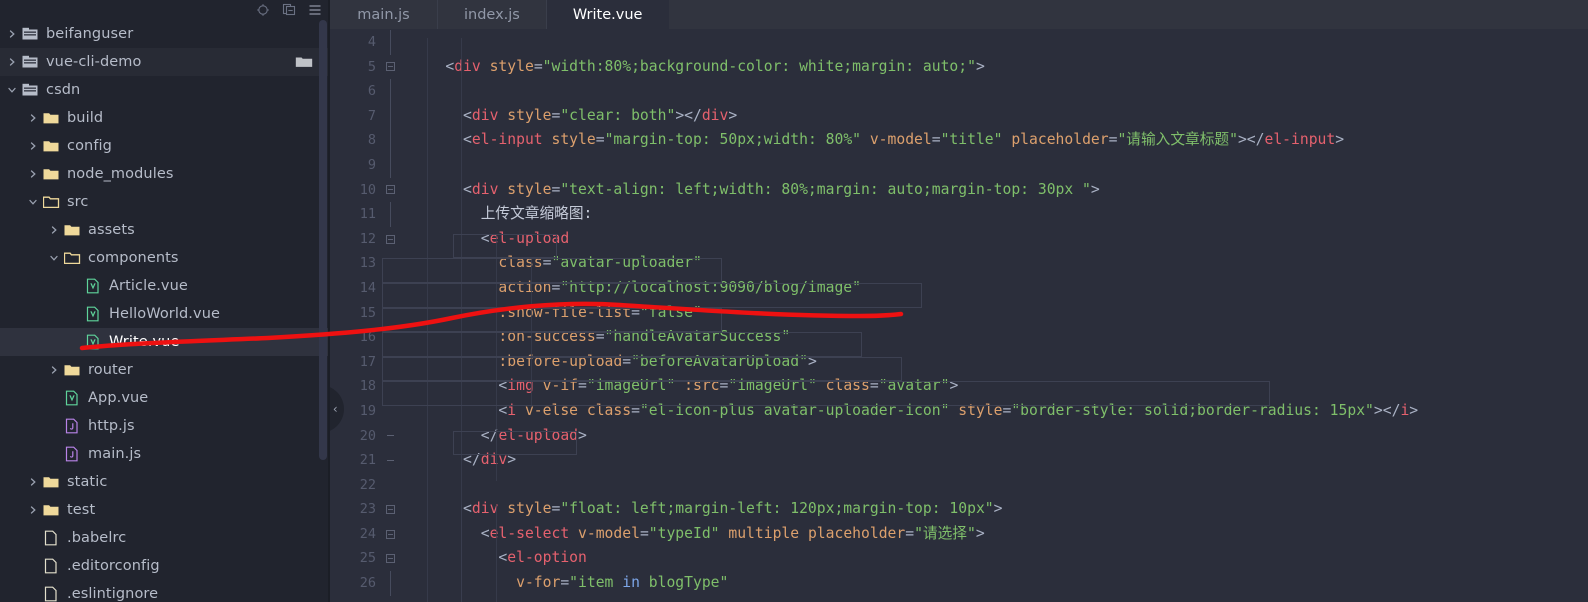 The image size is (1588, 602). What do you see at coordinates (529, 509) in the screenshot?
I see `token-attr: style` at bounding box center [529, 509].